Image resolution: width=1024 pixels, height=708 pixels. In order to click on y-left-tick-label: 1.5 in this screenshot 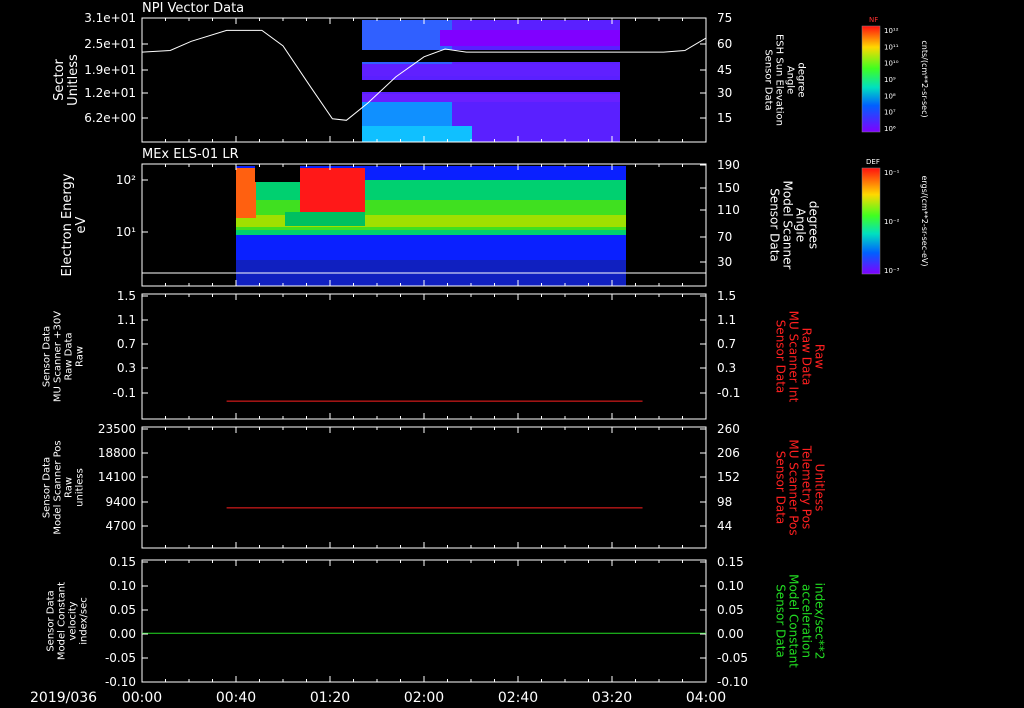, I will do `click(126, 296)`.